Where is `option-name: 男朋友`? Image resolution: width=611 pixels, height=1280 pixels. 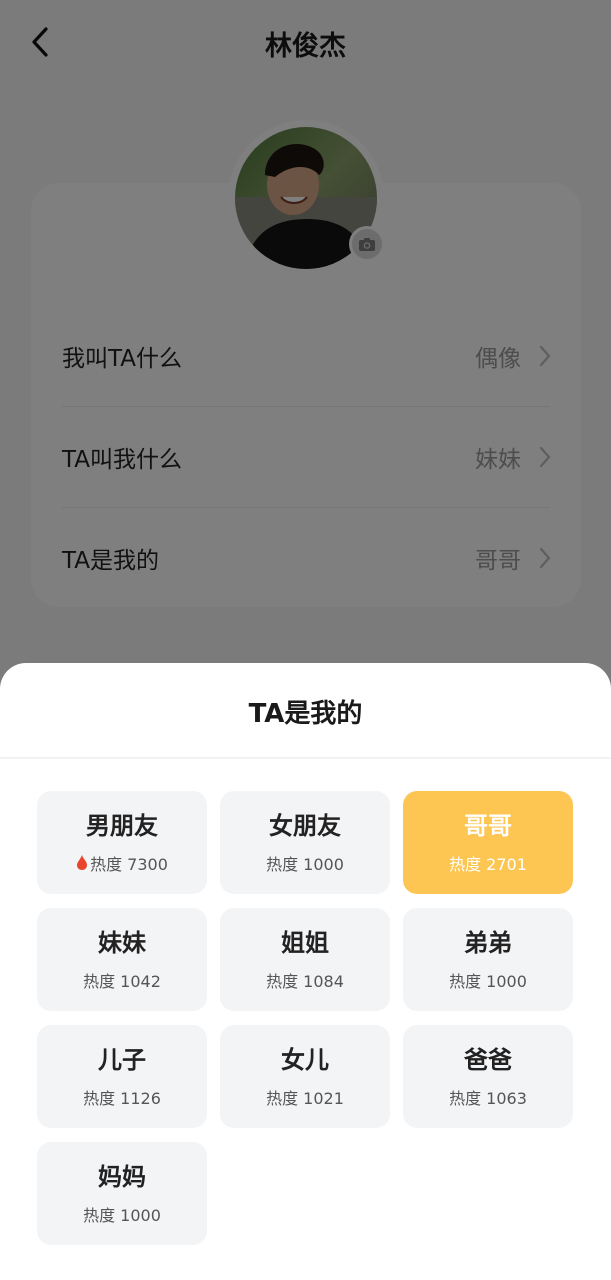 option-name: 男朋友 is located at coordinates (122, 825).